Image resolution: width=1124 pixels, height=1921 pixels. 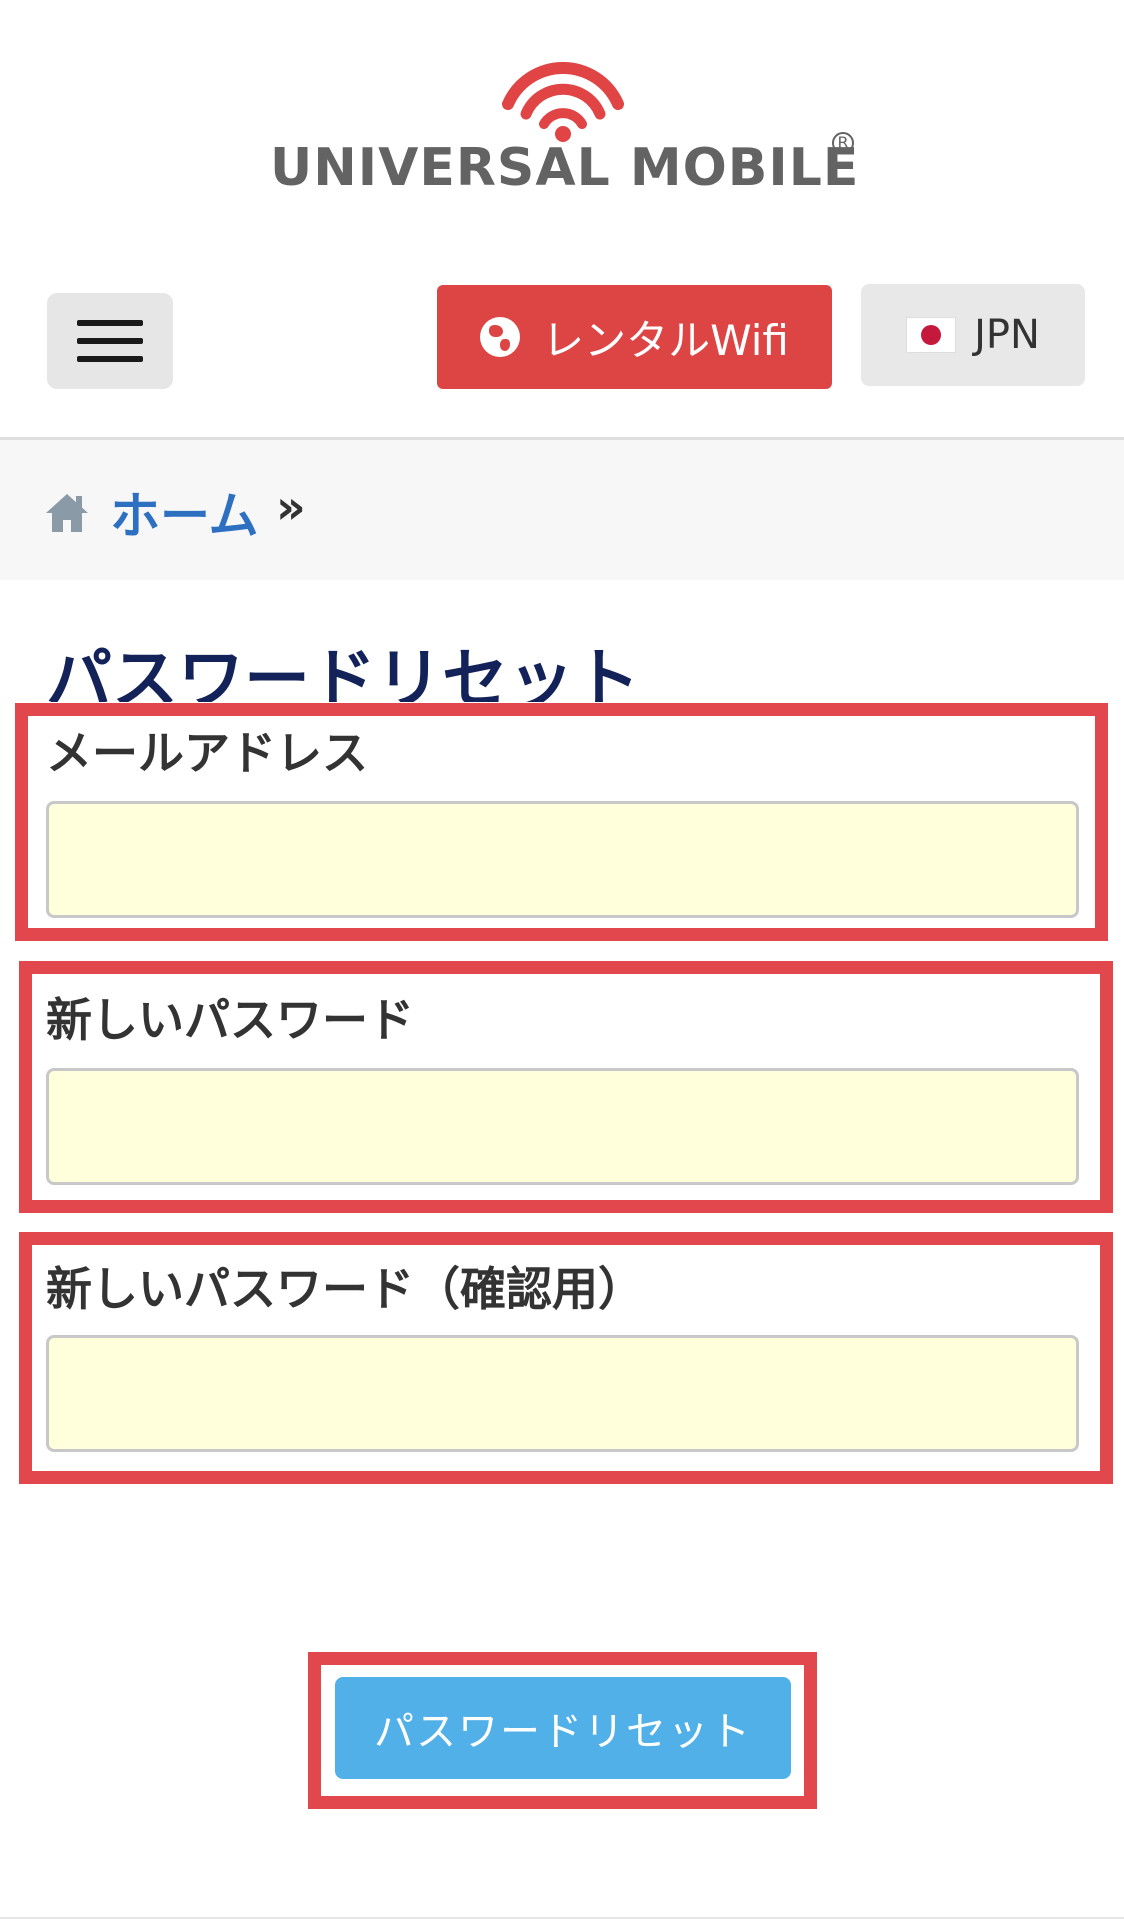 I want to click on confirm-password-label: 新しいパスワード（確認用）, so click(x=345, y=1289).